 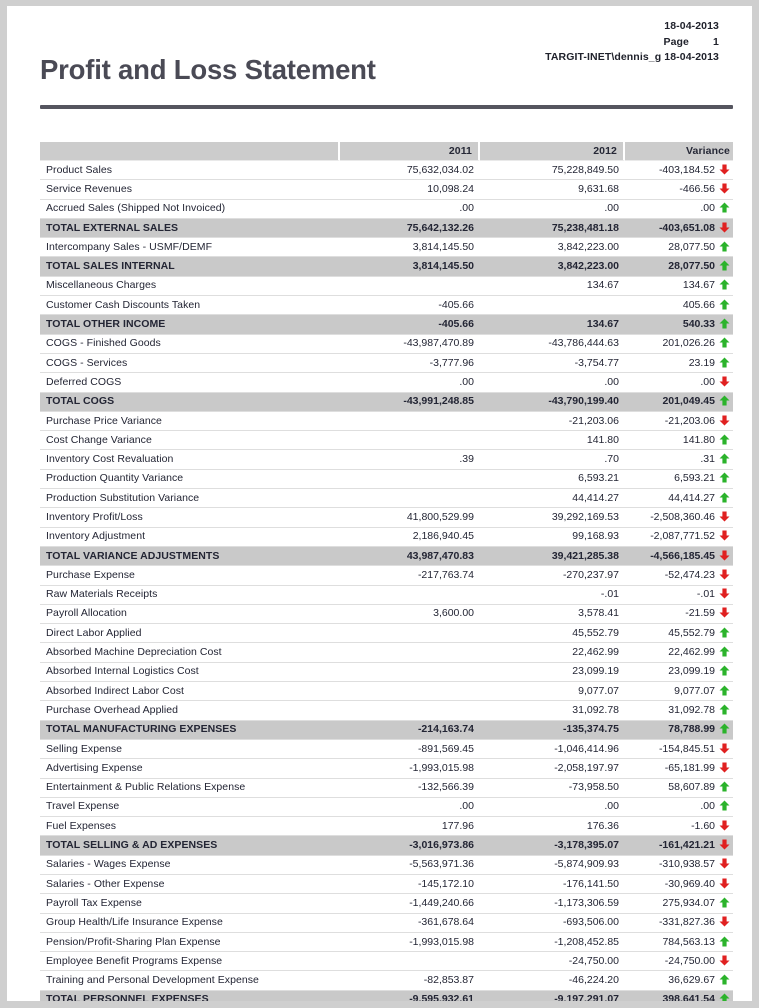 What do you see at coordinates (386, 383) in the screenshot?
I see `table-row: Deferred COGS .00.00.00` at bounding box center [386, 383].